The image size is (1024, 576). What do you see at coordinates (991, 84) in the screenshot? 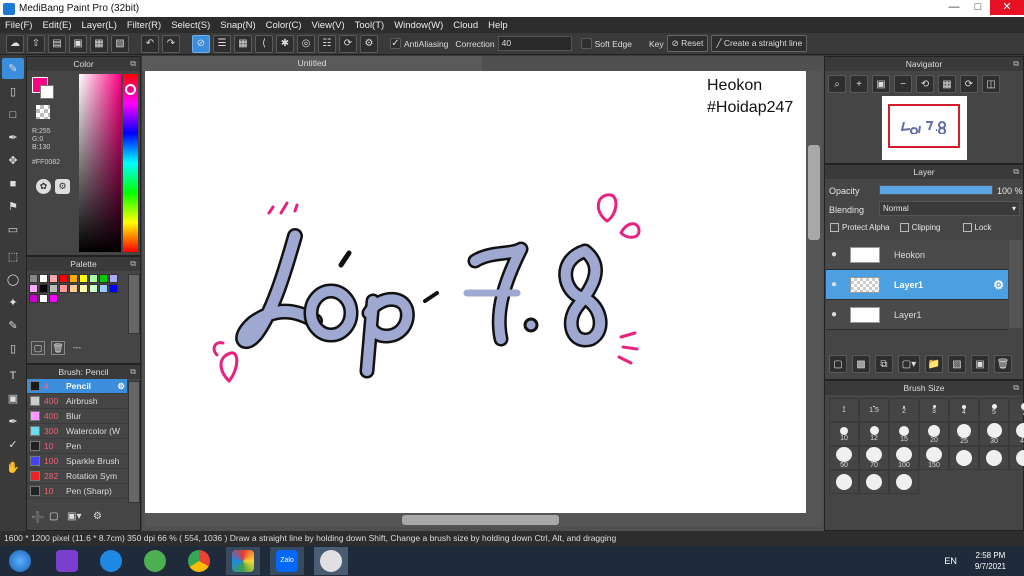
I see `flip-icon: ◫` at bounding box center [991, 84].